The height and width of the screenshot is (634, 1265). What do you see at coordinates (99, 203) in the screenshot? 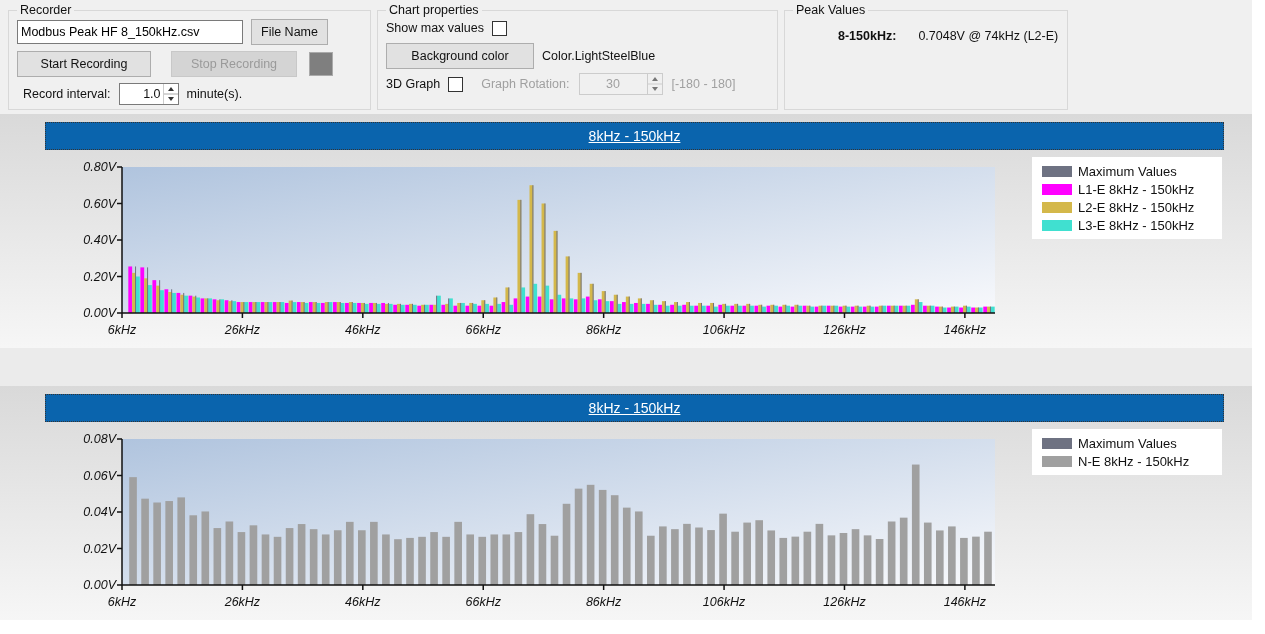
I see `y-tick-label: 0.60V` at bounding box center [99, 203].